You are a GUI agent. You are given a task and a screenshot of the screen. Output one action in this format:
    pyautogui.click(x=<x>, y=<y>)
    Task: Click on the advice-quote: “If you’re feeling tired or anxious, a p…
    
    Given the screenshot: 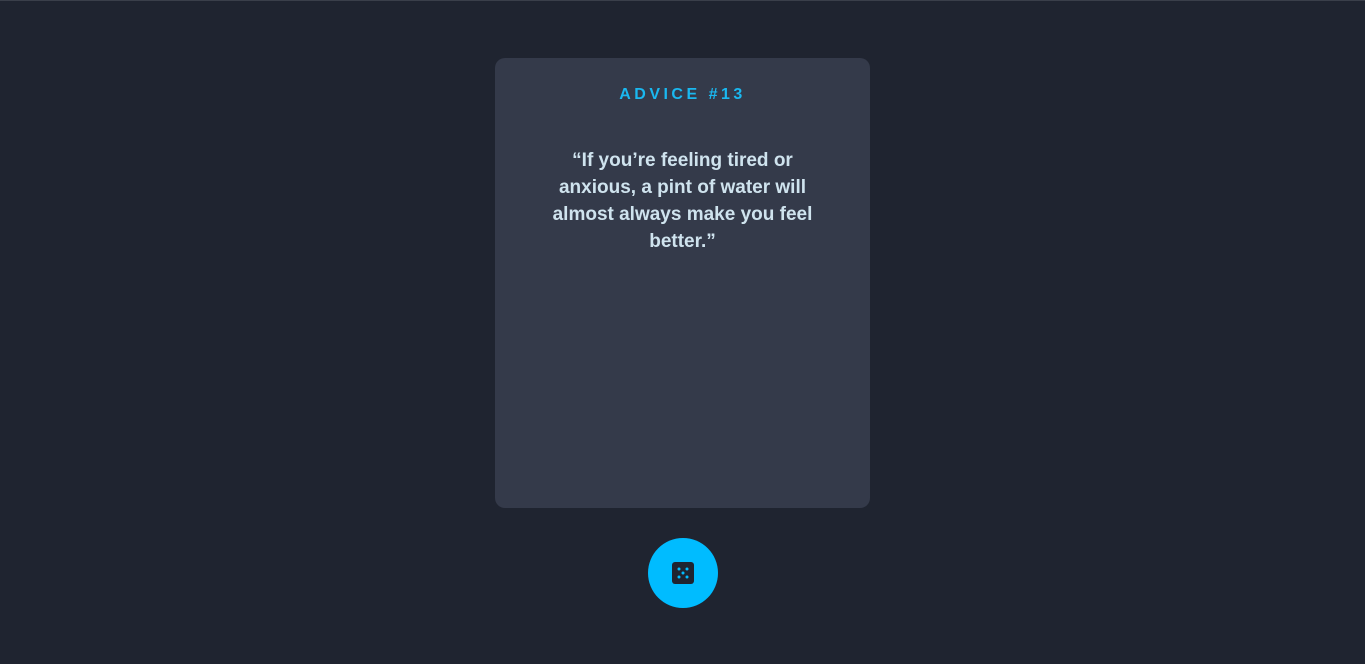 What is the action you would take?
    pyautogui.click(x=682, y=201)
    